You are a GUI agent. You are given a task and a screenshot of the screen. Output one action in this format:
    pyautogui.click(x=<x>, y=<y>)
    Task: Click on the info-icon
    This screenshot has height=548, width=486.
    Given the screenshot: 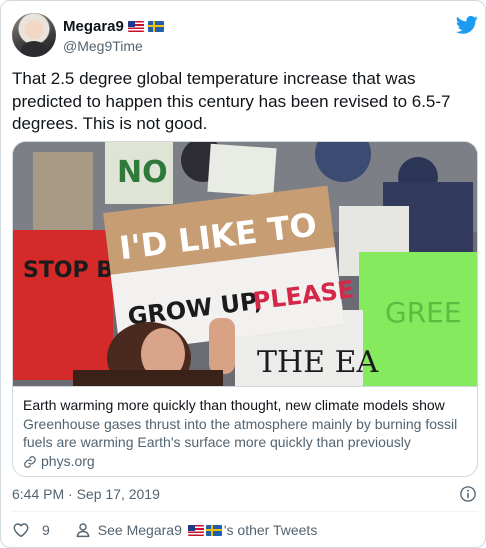 What is the action you would take?
    pyautogui.click(x=468, y=494)
    